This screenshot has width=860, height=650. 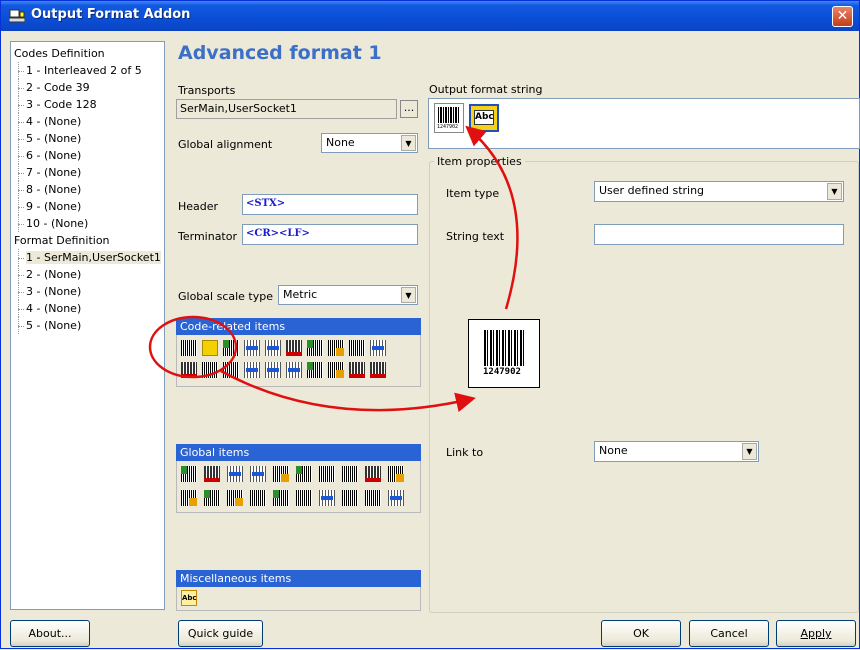 I want to click on barcode-first-icon, so click(x=189, y=370).